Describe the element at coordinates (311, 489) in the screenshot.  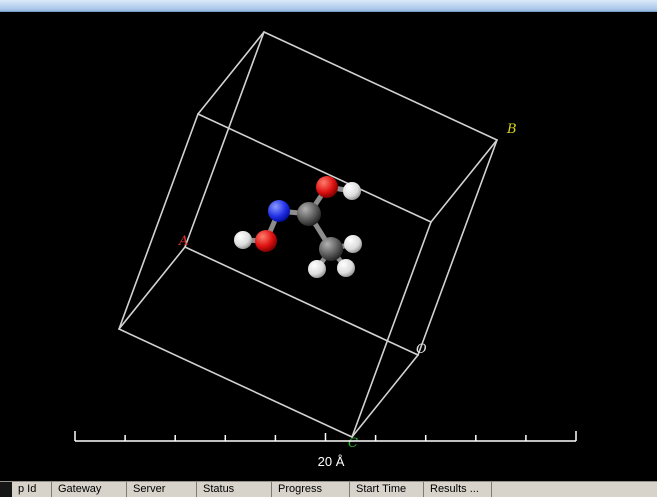
I see `job-column-header: Progress` at that location.